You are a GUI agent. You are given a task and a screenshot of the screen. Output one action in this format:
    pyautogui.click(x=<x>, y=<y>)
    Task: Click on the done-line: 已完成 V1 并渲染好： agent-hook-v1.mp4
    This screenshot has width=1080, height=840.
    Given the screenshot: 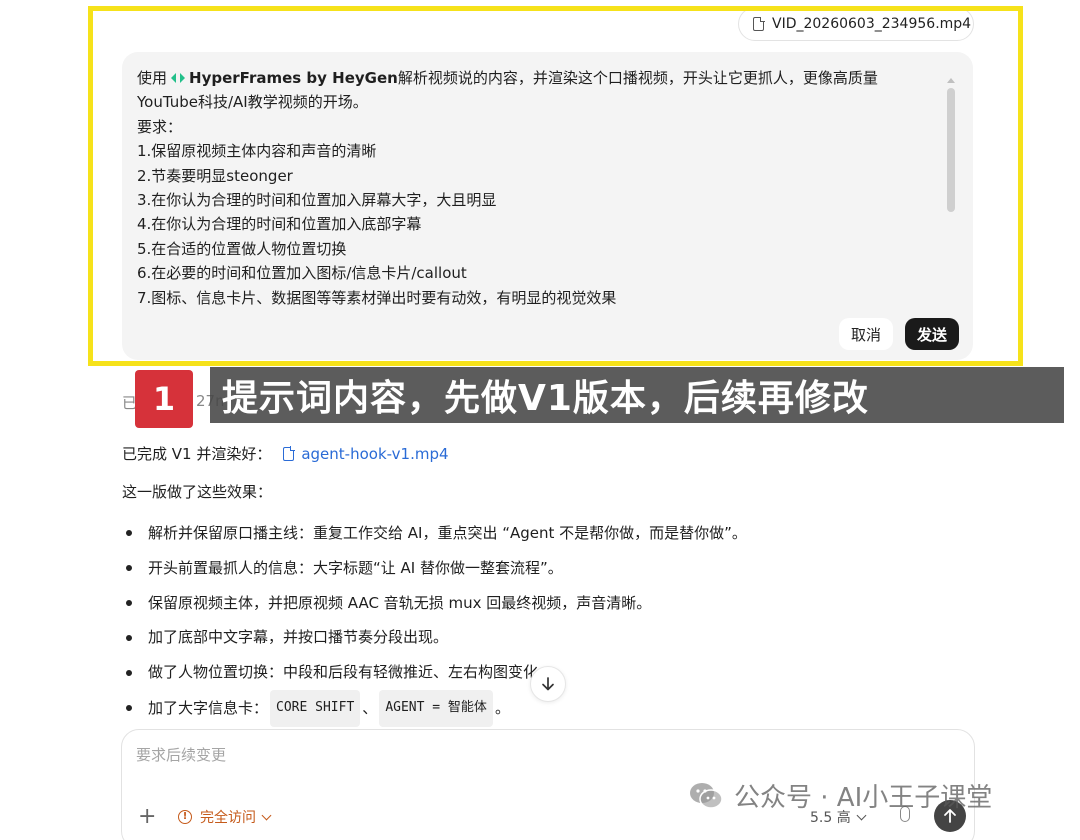 What is the action you would take?
    pyautogui.click(x=285, y=453)
    